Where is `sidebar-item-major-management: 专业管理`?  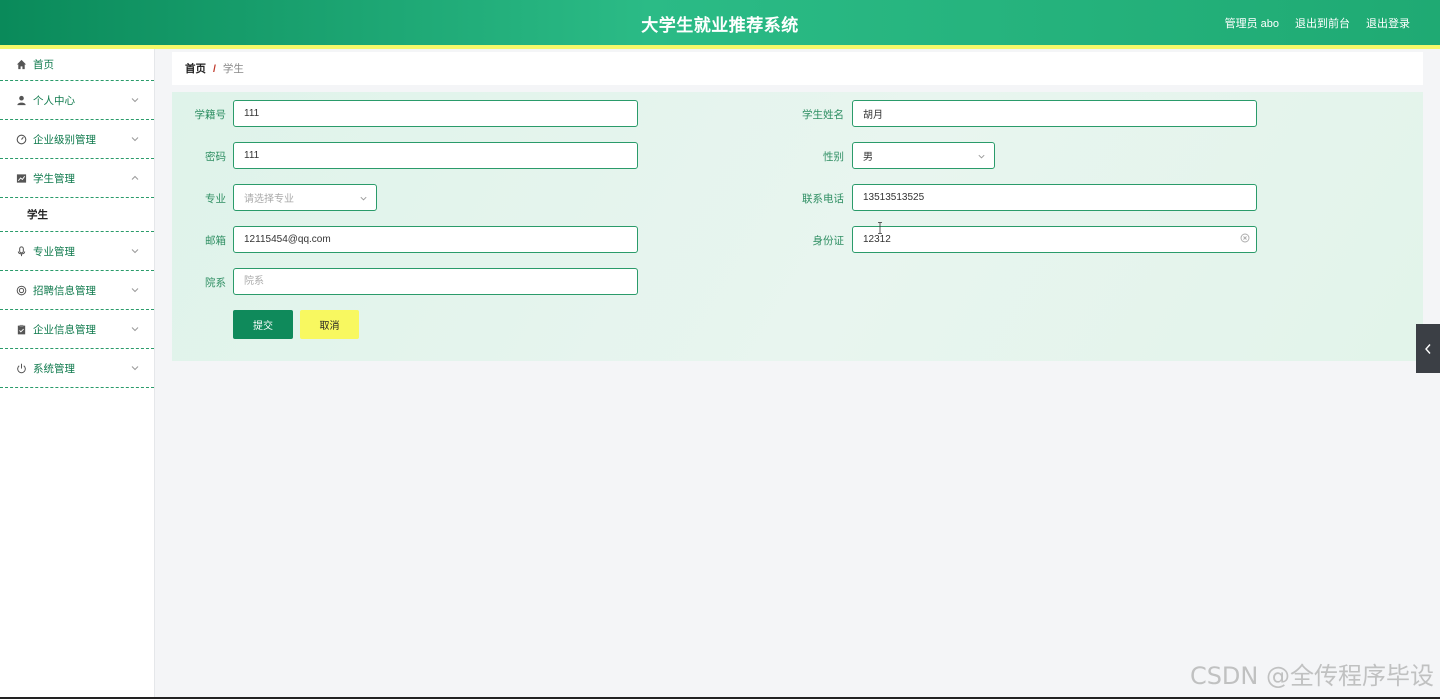
sidebar-item-major-management: 专业管理 is located at coordinates (77, 251).